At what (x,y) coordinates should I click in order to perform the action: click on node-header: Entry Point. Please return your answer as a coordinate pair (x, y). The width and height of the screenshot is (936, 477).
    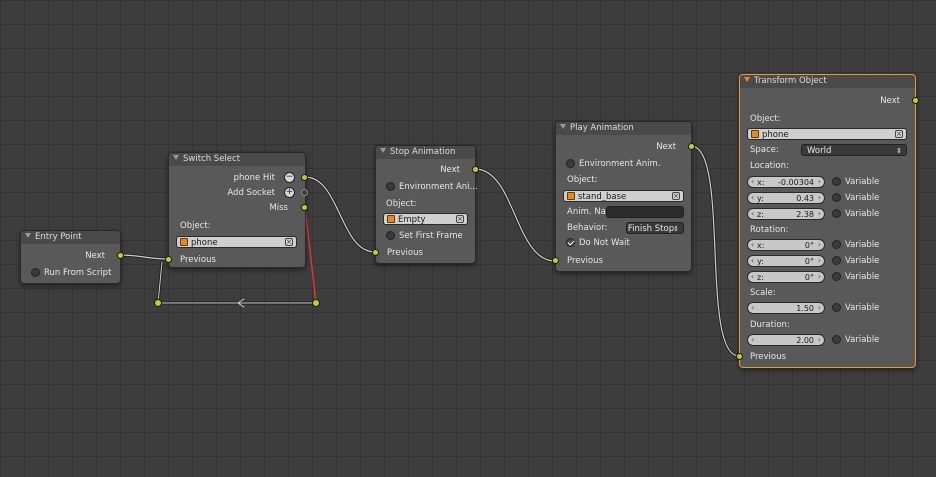
    Looking at the image, I should click on (70, 237).